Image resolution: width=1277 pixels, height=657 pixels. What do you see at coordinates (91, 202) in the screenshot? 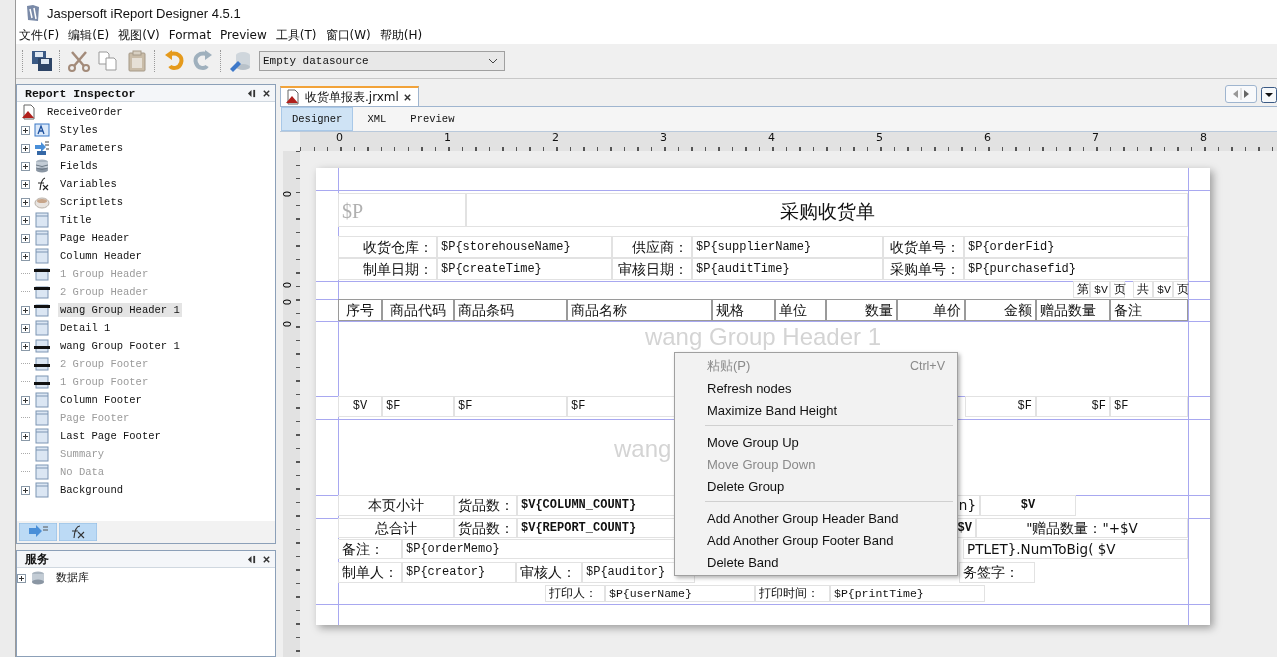
I see `tree-item: Scriptlets` at bounding box center [91, 202].